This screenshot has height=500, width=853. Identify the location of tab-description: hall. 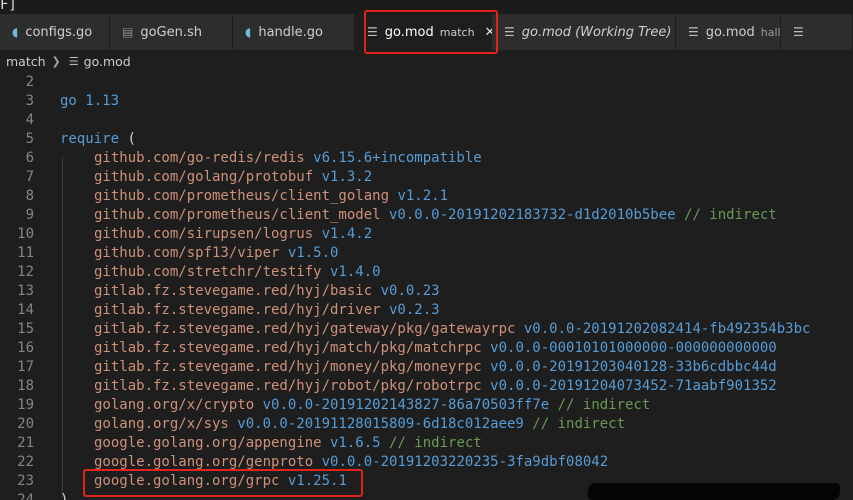
(770, 32).